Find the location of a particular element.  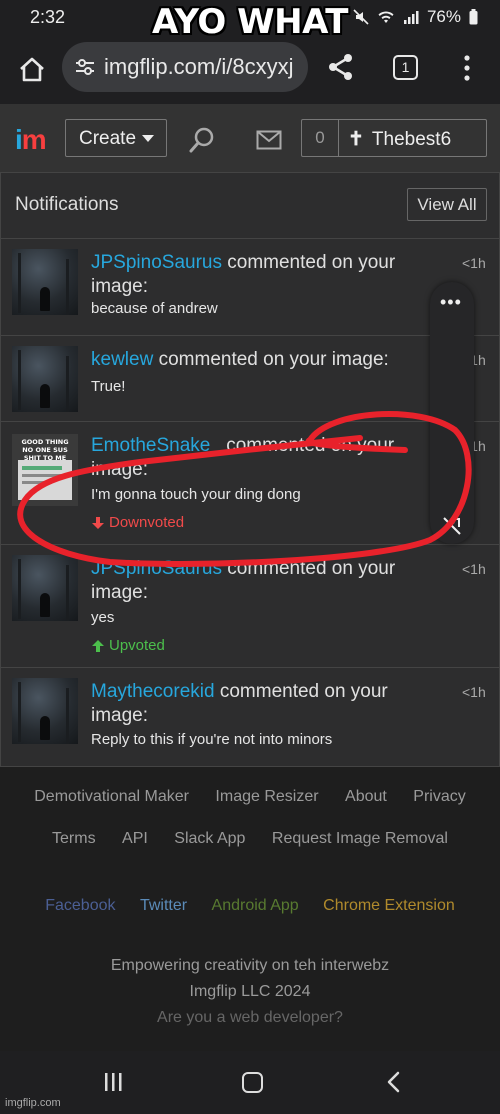

vote-status: Downvoted is located at coordinates (137, 522).